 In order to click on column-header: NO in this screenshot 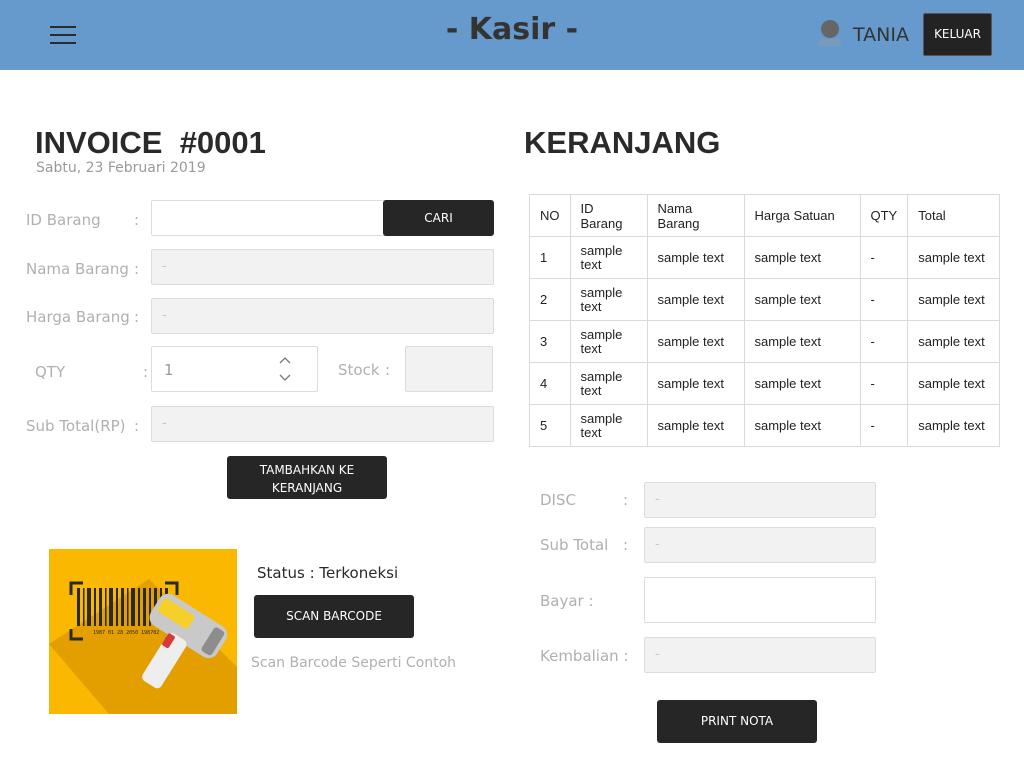, I will do `click(550, 215)`.